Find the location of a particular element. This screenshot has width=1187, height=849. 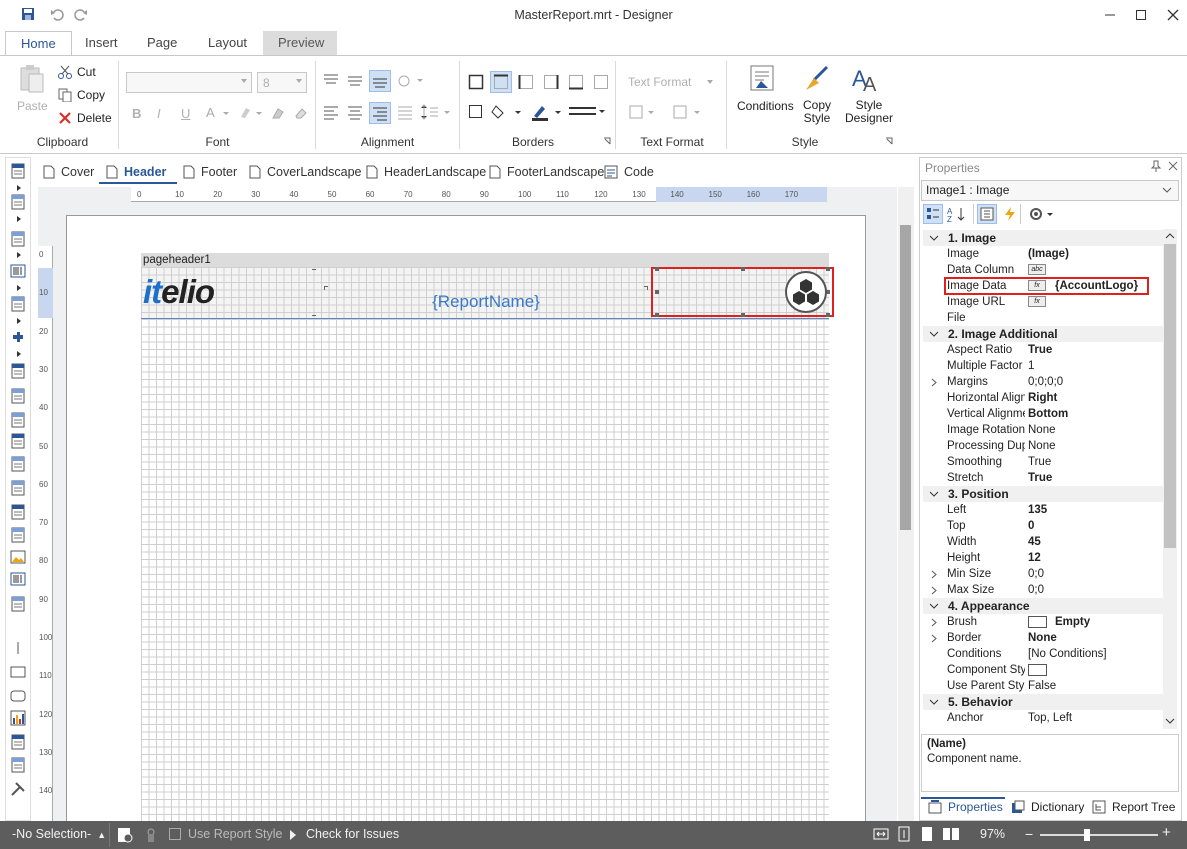

shadow-icon is located at coordinates (476, 112).